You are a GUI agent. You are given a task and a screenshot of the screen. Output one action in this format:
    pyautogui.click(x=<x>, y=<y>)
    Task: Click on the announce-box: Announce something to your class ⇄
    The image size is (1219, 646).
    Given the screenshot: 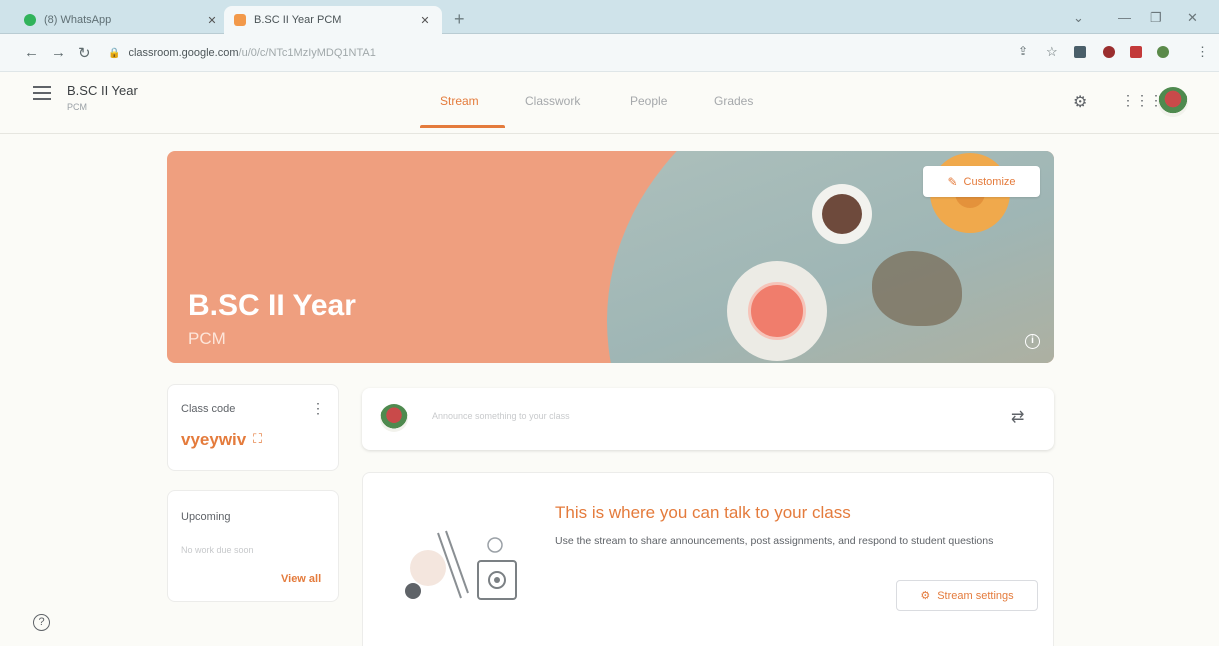 What is the action you would take?
    pyautogui.click(x=708, y=419)
    